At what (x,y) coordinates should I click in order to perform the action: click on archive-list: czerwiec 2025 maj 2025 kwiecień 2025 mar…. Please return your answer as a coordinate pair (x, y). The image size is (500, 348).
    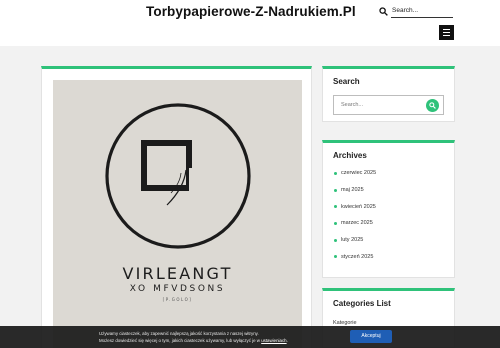
    Looking at the image, I should click on (388, 215).